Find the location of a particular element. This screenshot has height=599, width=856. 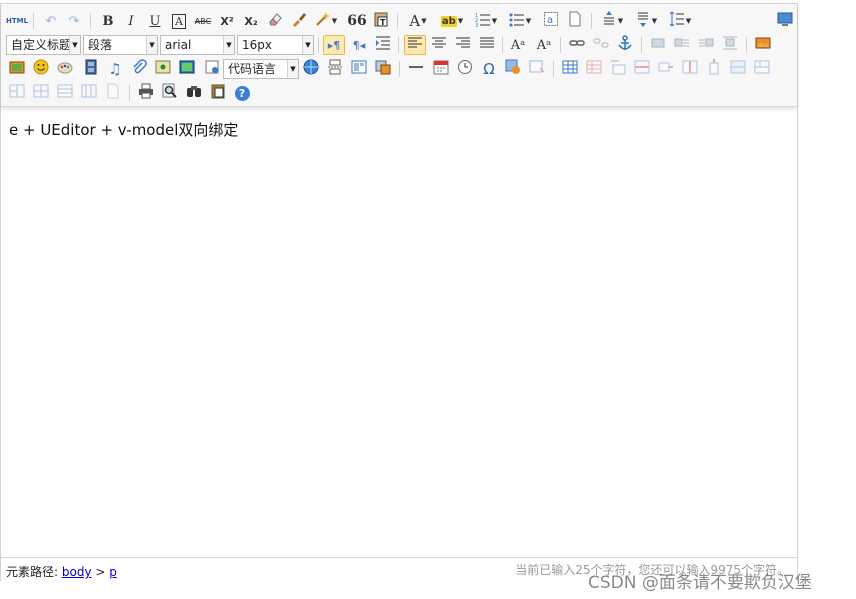

link-button is located at coordinates (577, 45).